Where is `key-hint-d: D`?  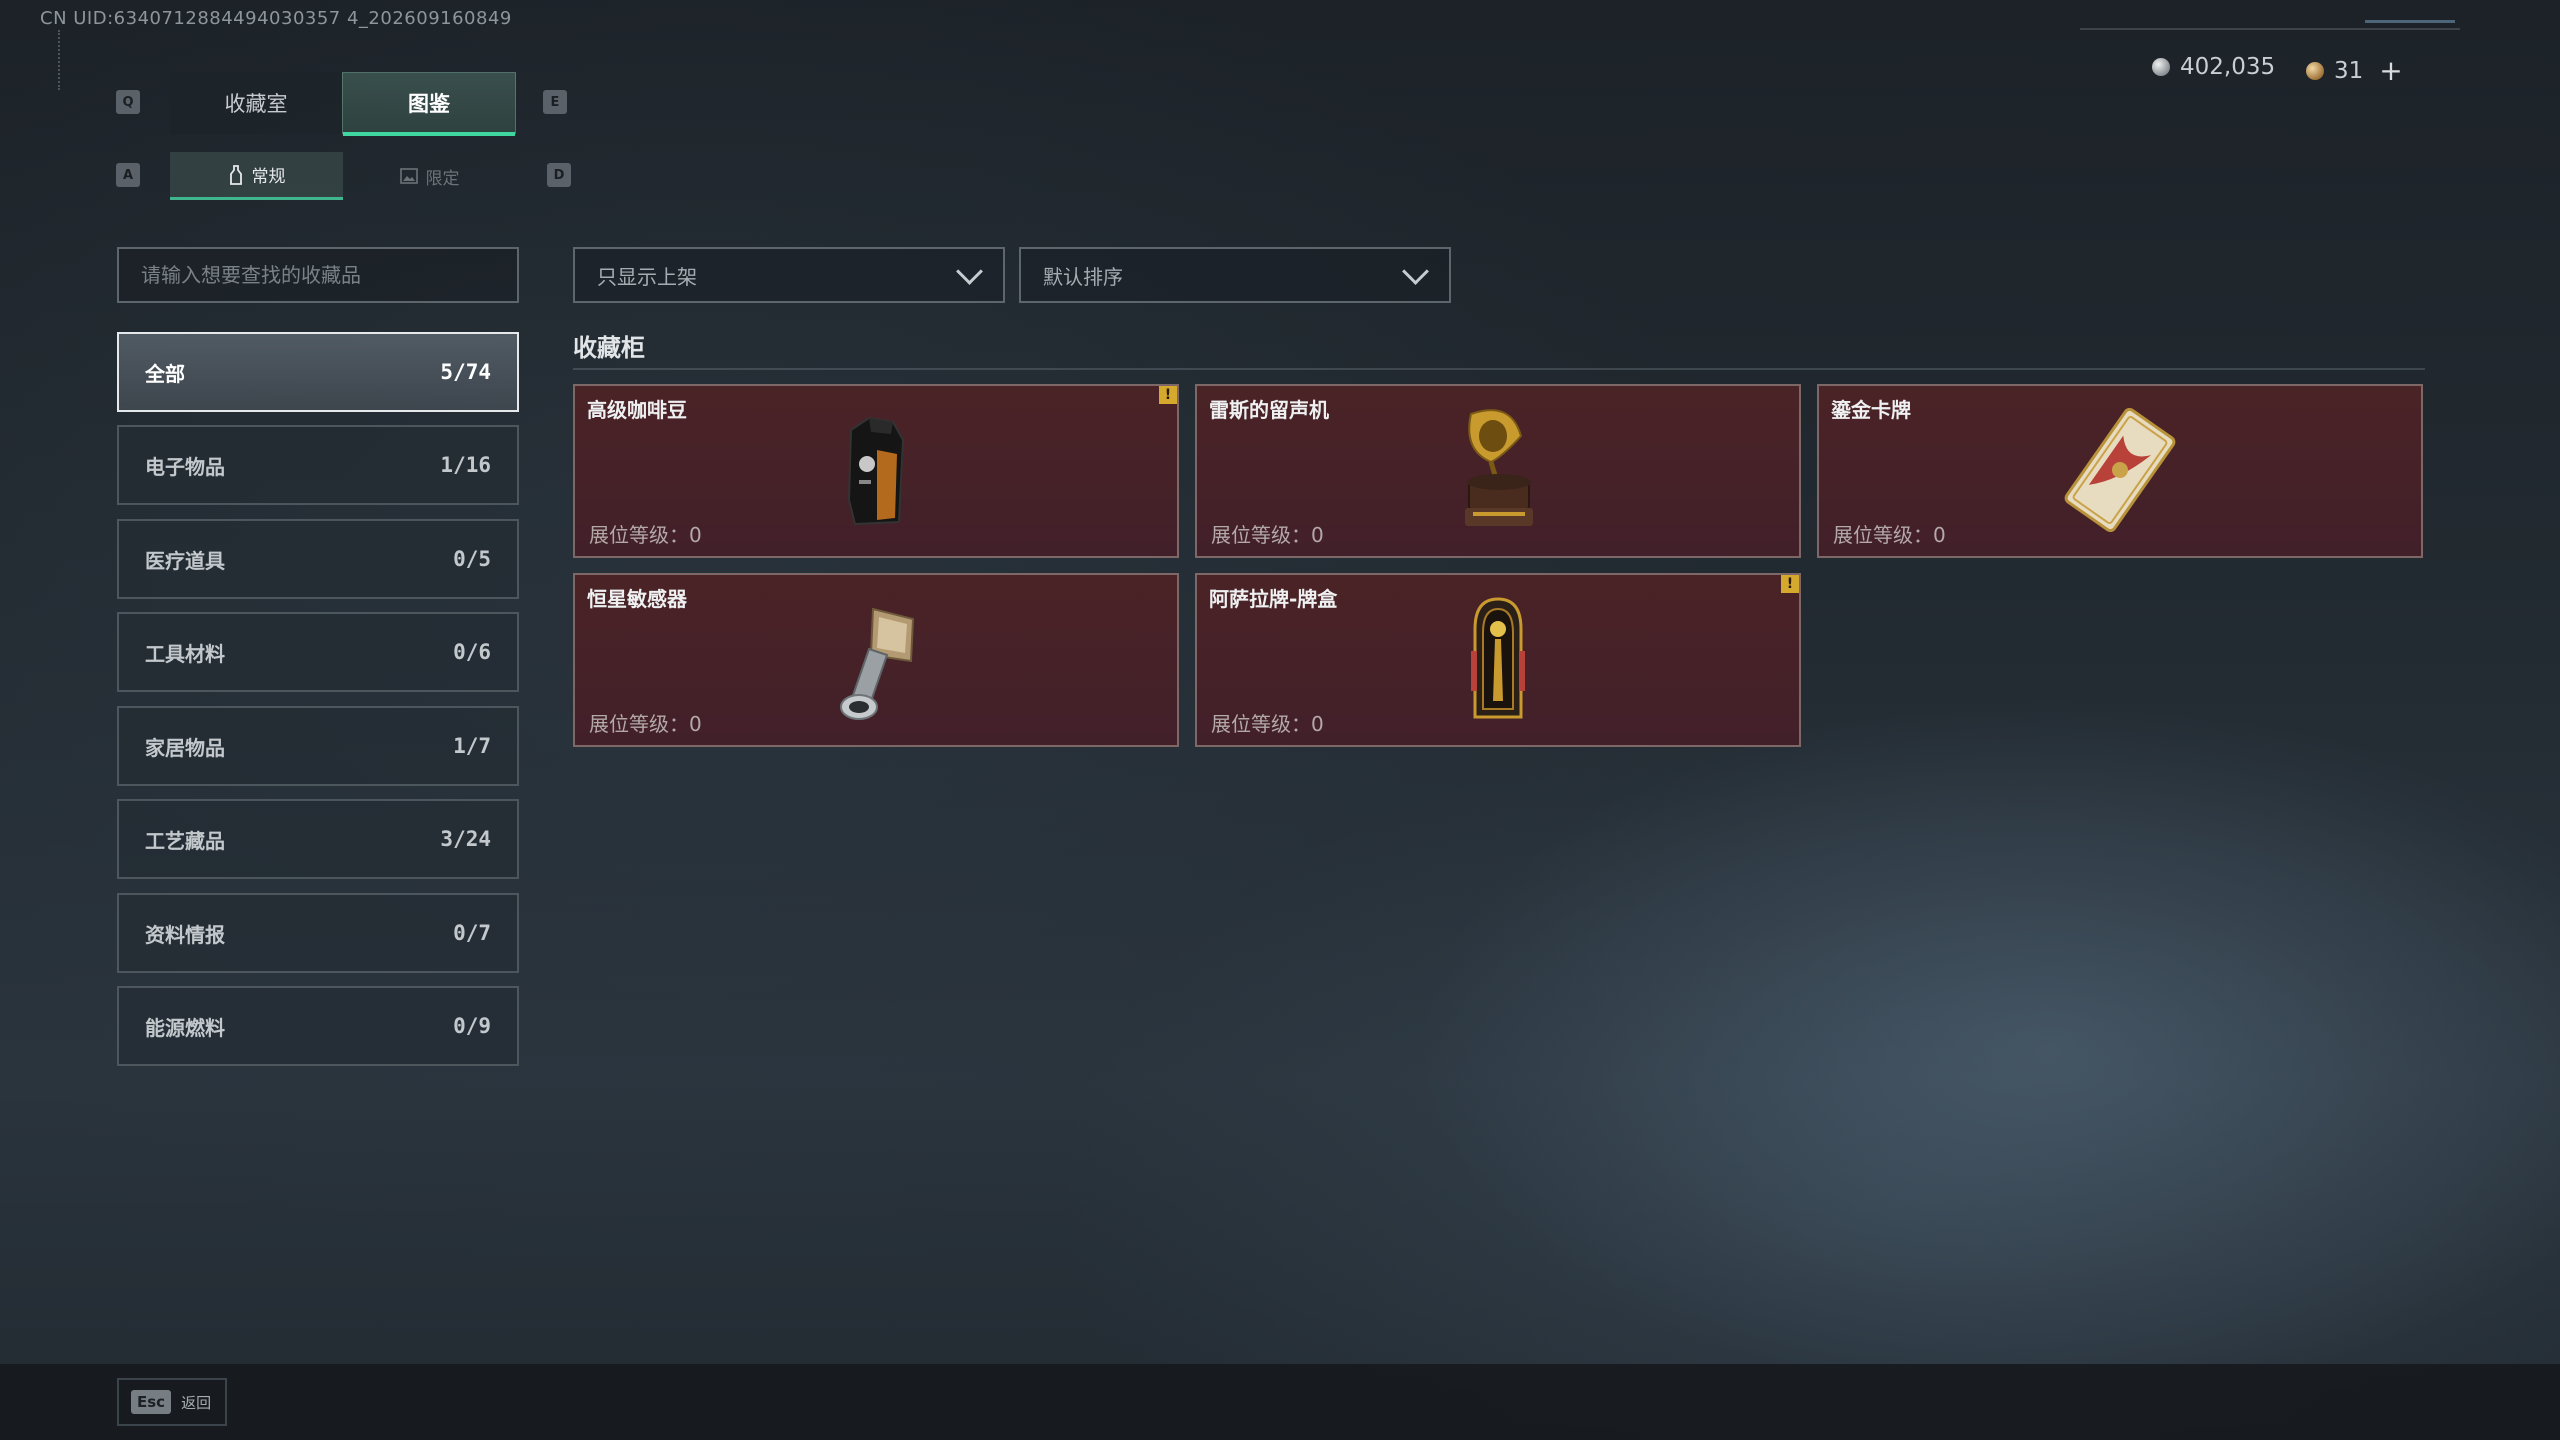
key-hint-d: D is located at coordinates (559, 175).